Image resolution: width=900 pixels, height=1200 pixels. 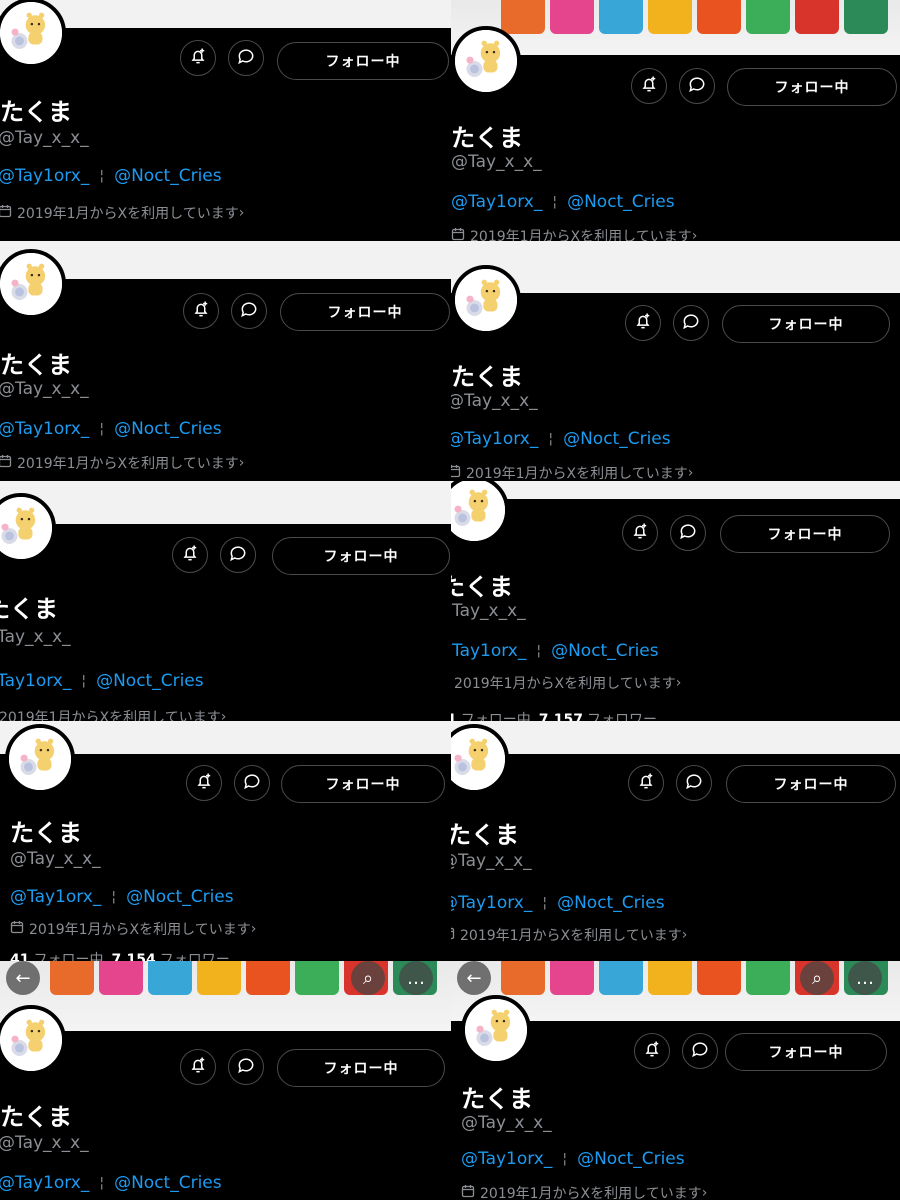 I want to click on banner-toy-blocks, so click(x=694, y=17).